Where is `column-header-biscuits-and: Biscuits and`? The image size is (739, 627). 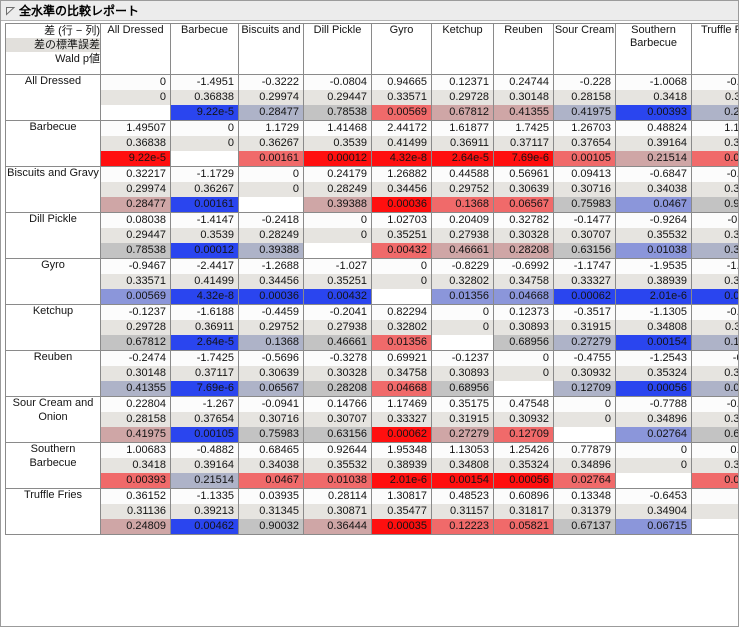 column-header-biscuits-and: Biscuits and is located at coordinates (271, 49).